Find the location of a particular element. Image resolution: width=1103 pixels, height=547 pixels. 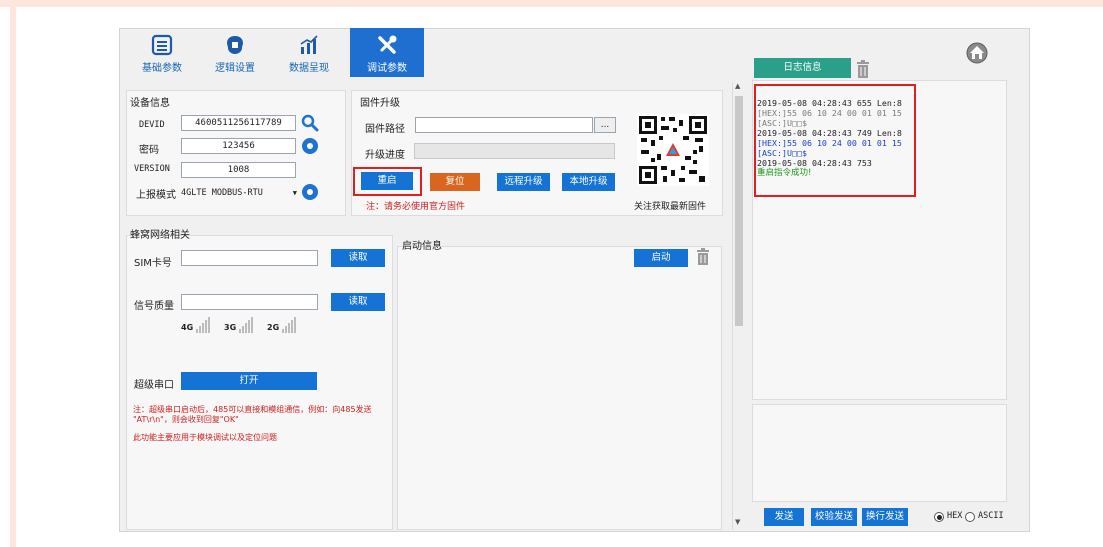

tab-label: 数据呈现 is located at coordinates (309, 68).